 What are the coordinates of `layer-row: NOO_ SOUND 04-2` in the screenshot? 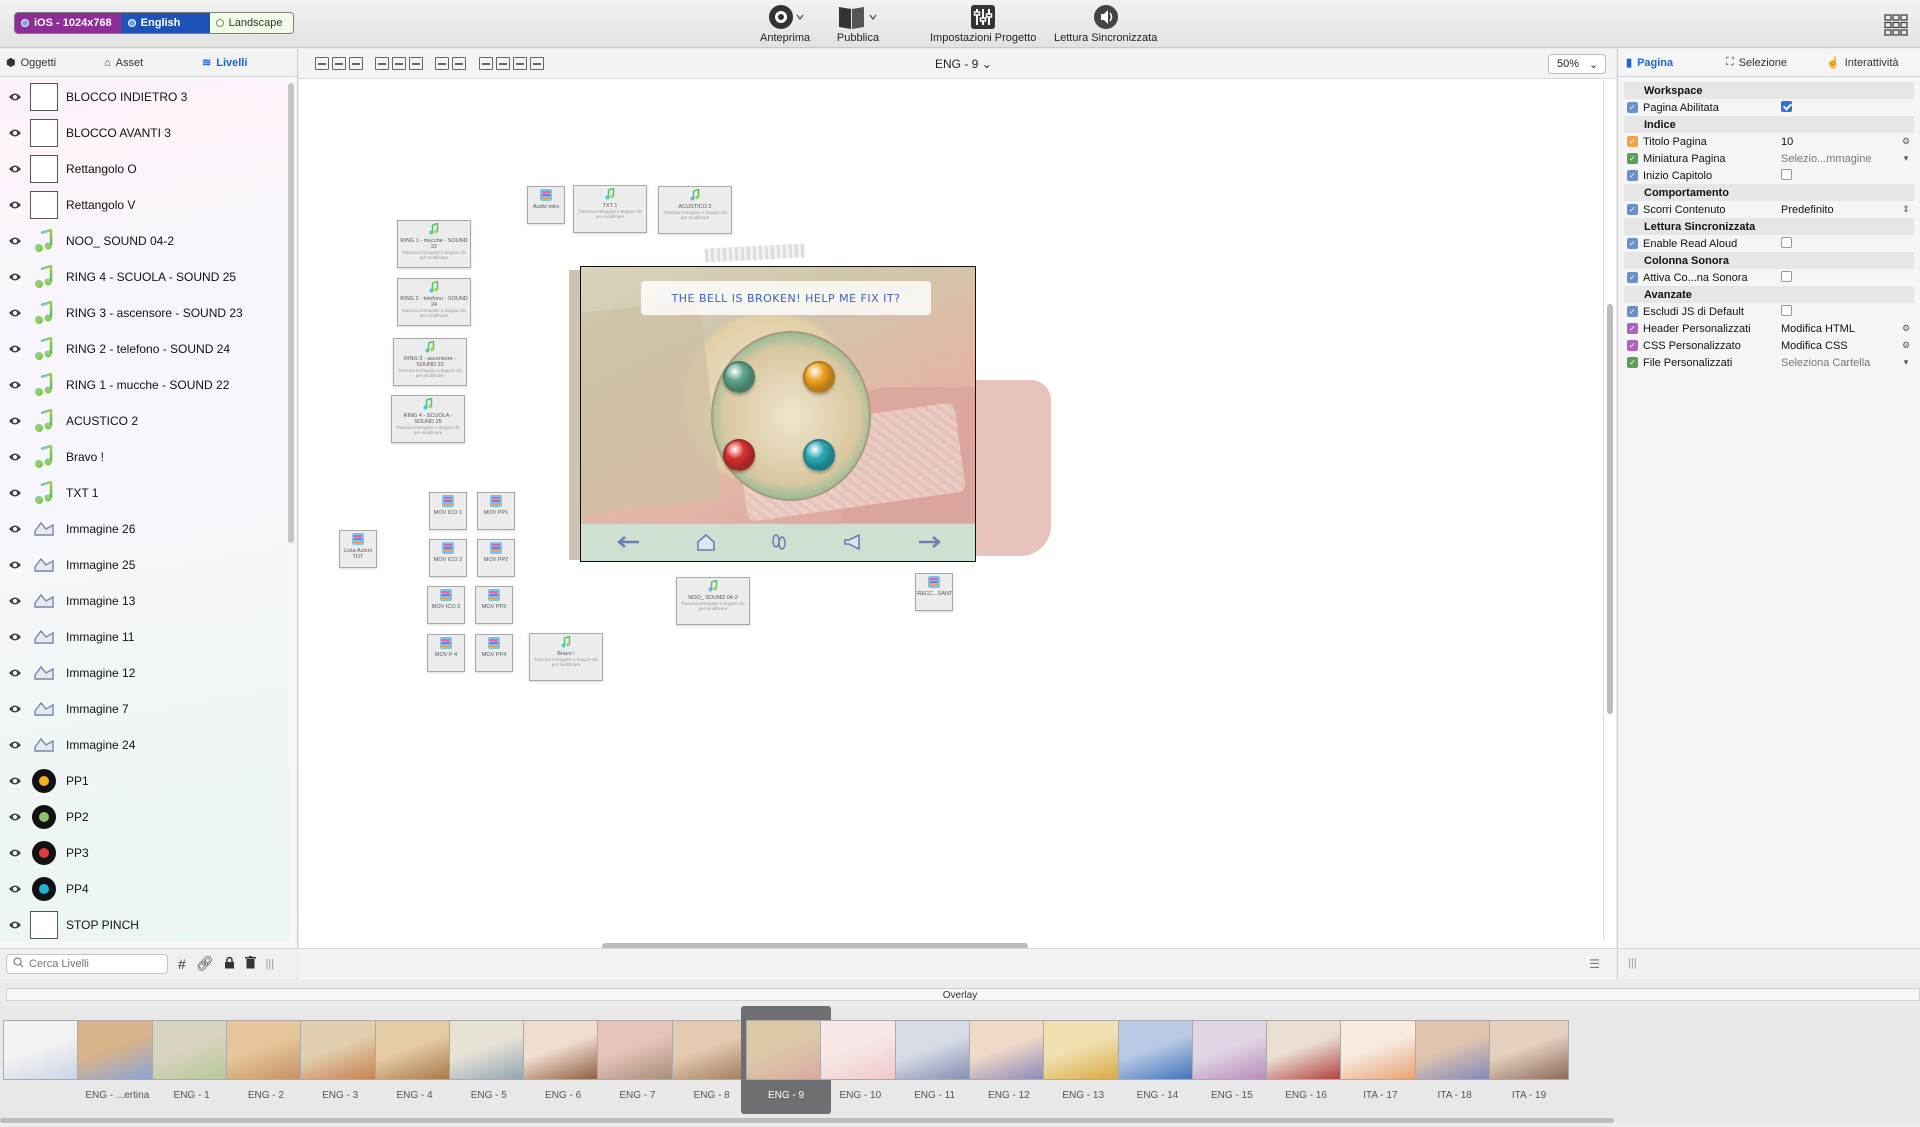 It's located at (145, 241).